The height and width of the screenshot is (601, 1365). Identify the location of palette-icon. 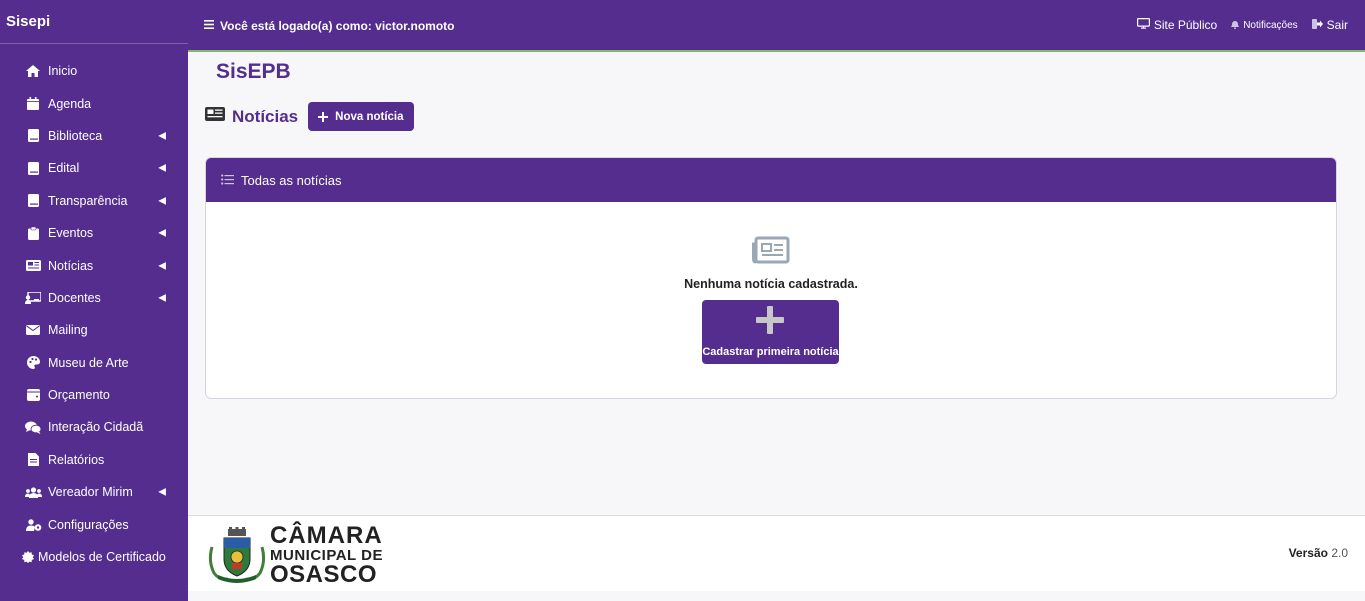
(33, 363).